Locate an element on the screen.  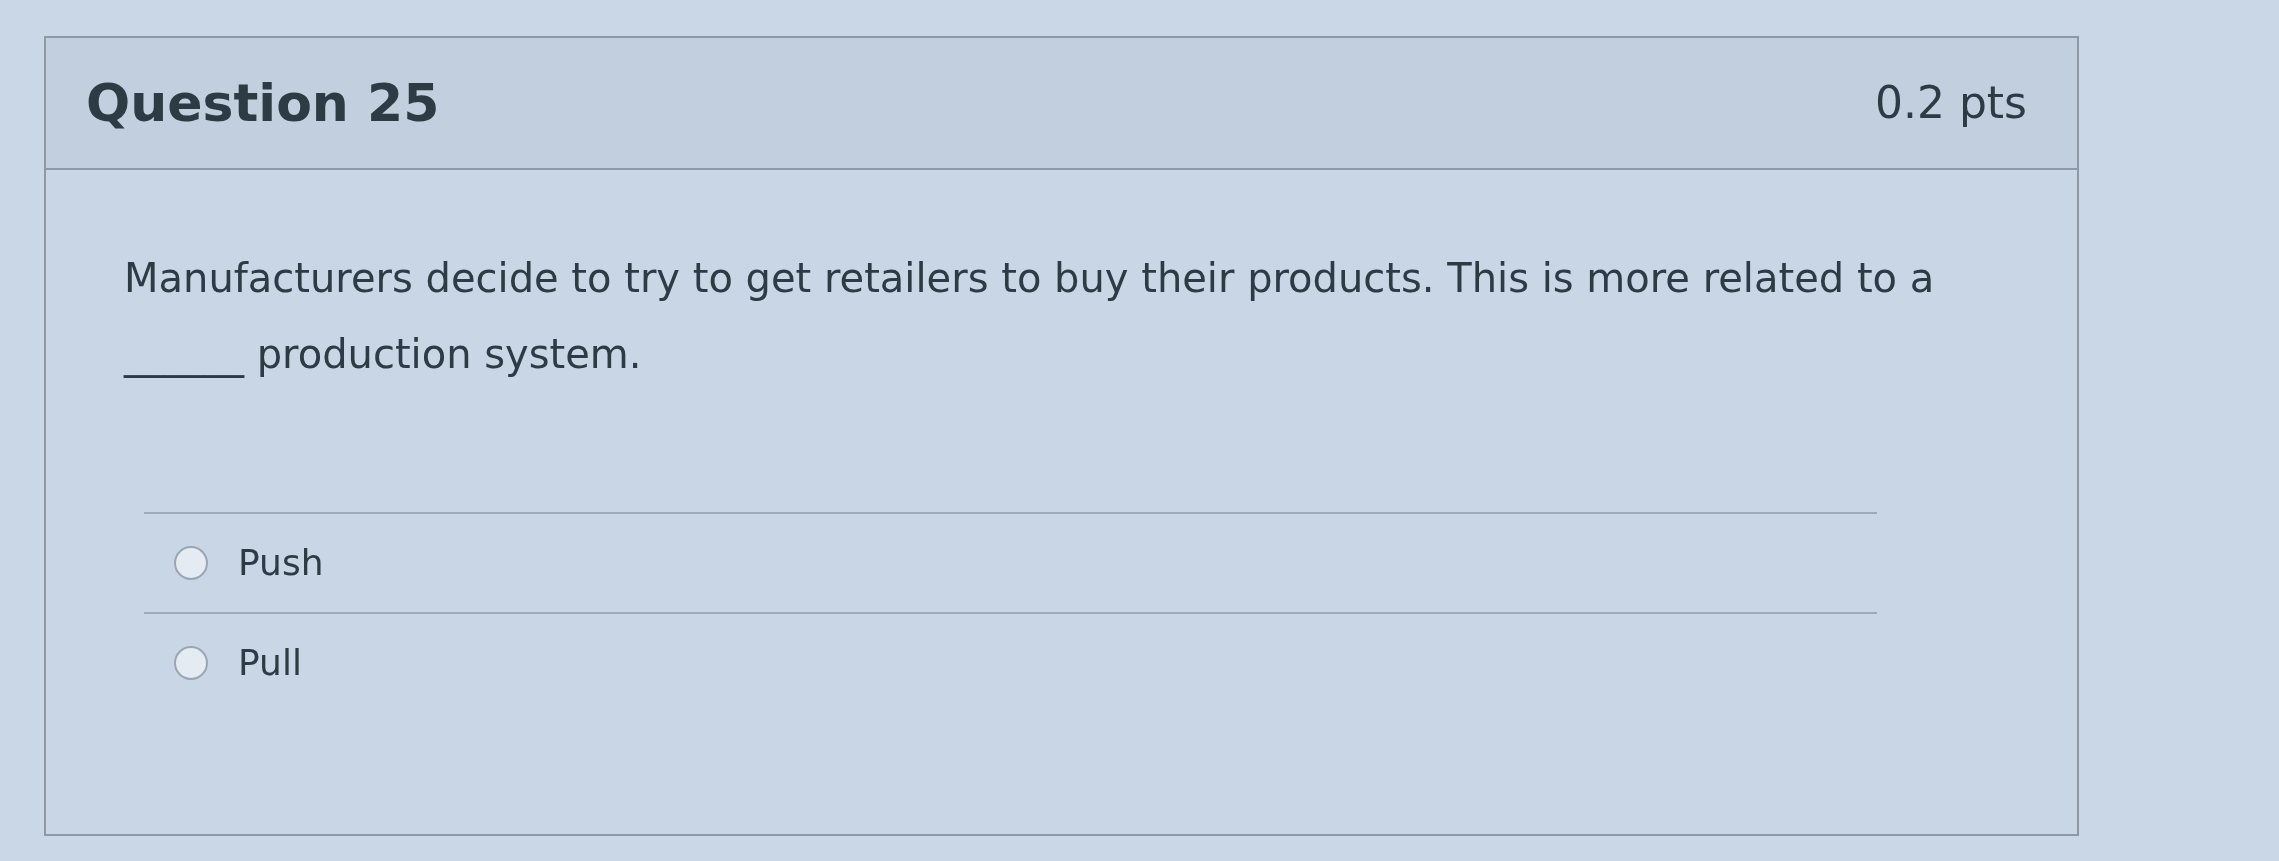
question-title: Question 25 is located at coordinates (263, 103).